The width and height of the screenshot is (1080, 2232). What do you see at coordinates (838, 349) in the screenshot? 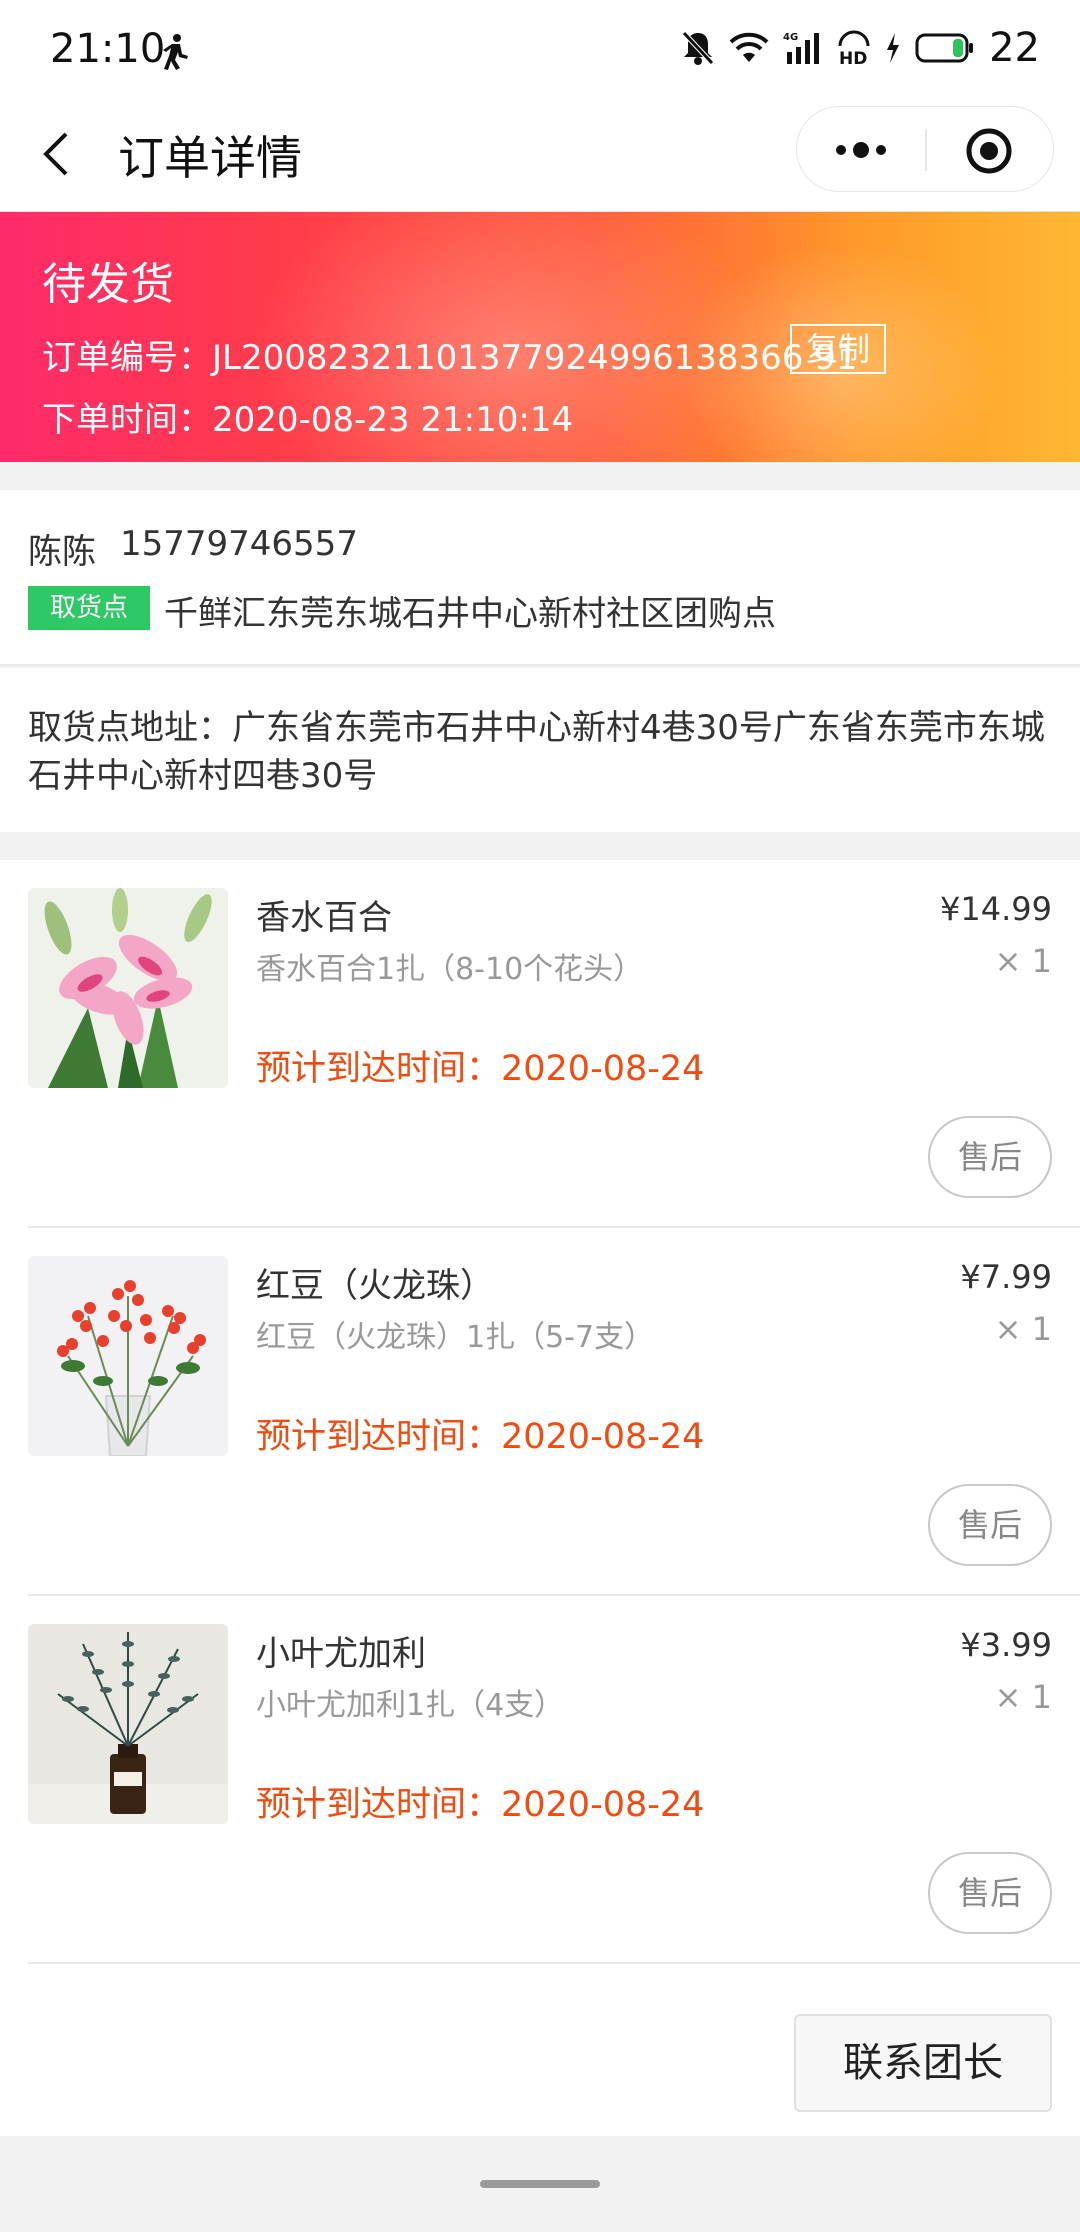
I see `copy-button: 复制` at bounding box center [838, 349].